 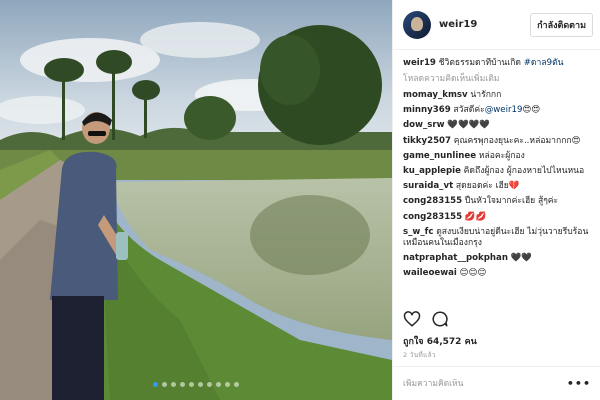 What do you see at coordinates (561, 24) in the screenshot?
I see `following-button: กำลังติดตาม` at bounding box center [561, 24].